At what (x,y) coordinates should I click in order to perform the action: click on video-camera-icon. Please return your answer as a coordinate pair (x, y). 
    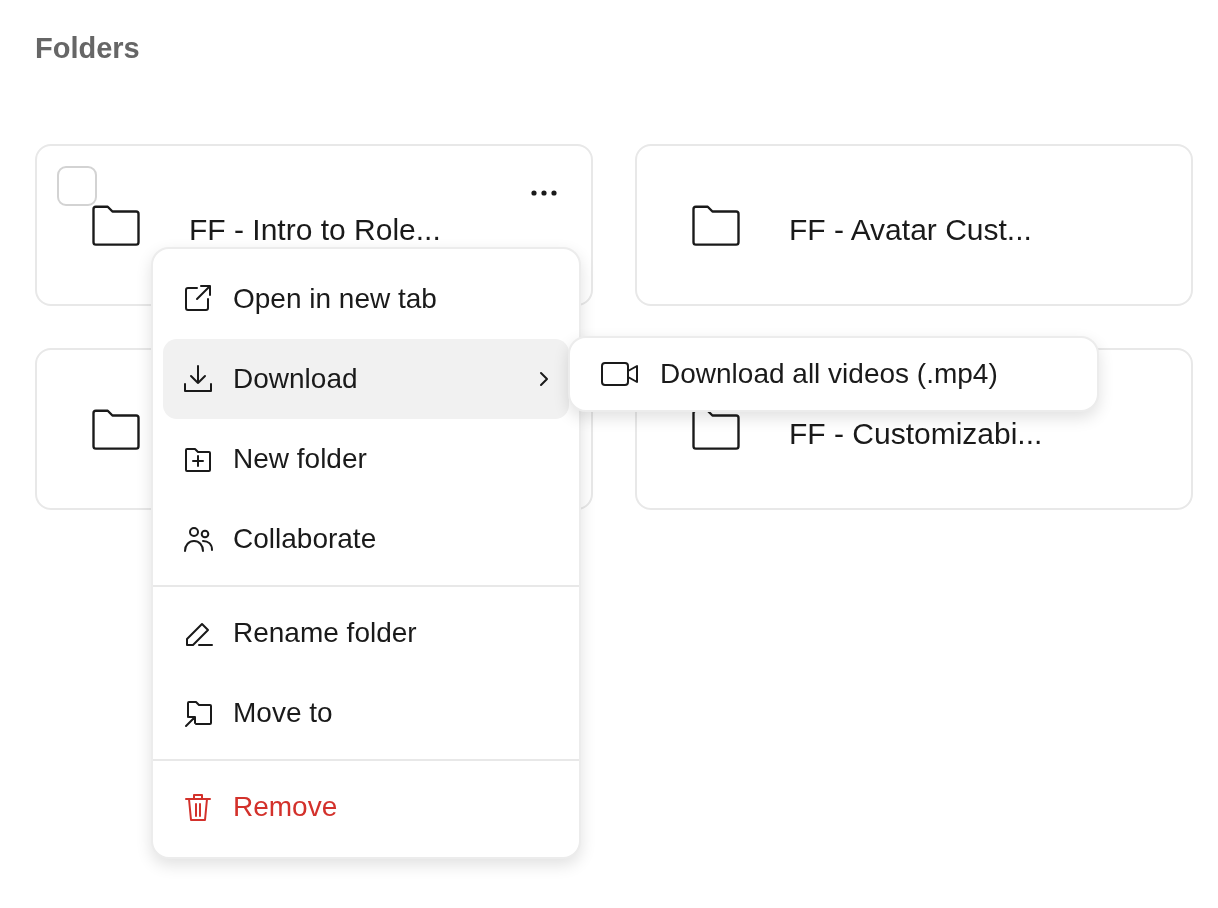
    Looking at the image, I should click on (620, 374).